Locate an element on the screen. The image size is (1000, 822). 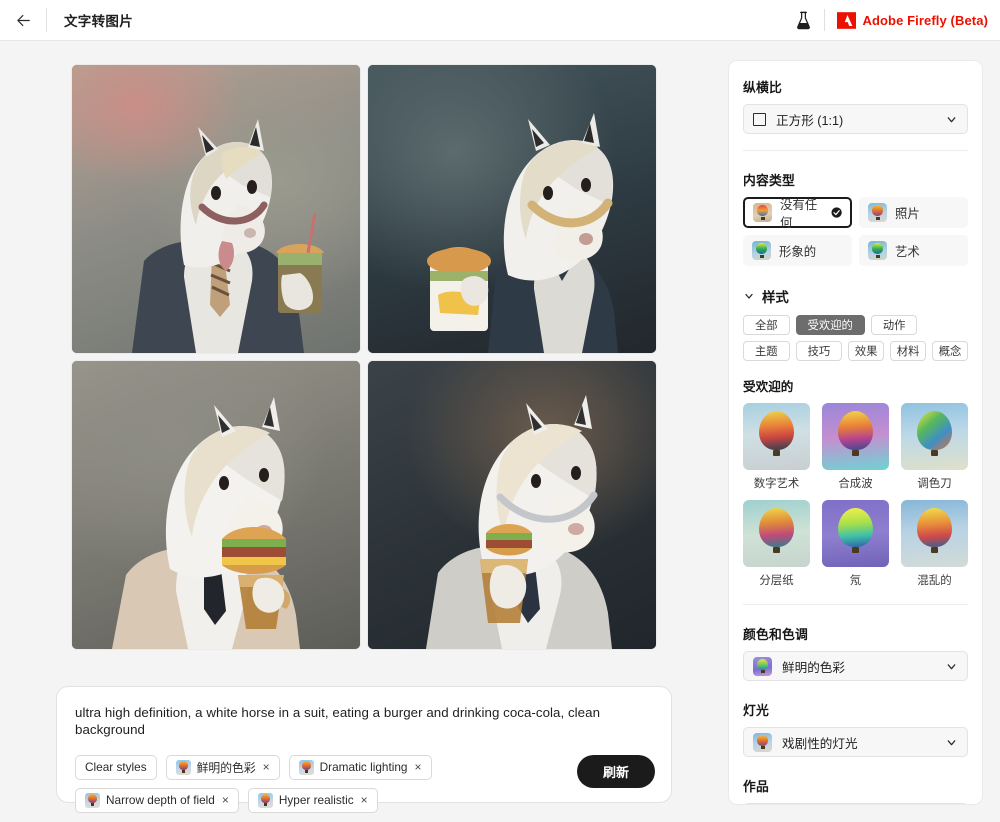
styles-group-title: 受欢迎的 is located at coordinates (768, 387).